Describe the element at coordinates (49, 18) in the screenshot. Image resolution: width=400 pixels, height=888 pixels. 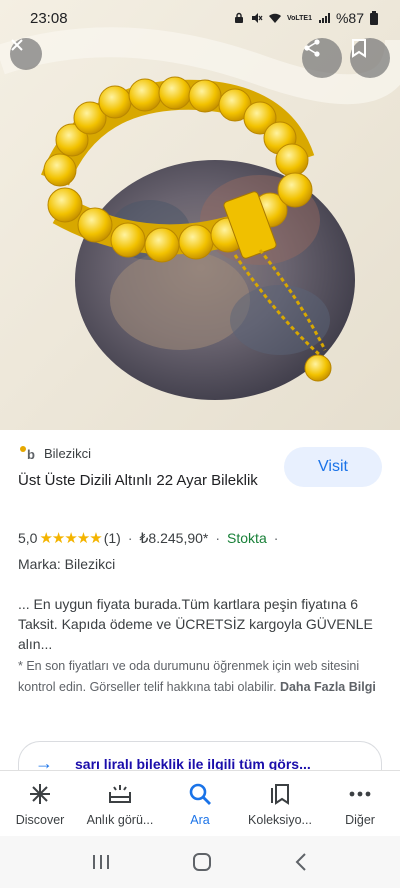
I see `status-time: 23:08` at that location.